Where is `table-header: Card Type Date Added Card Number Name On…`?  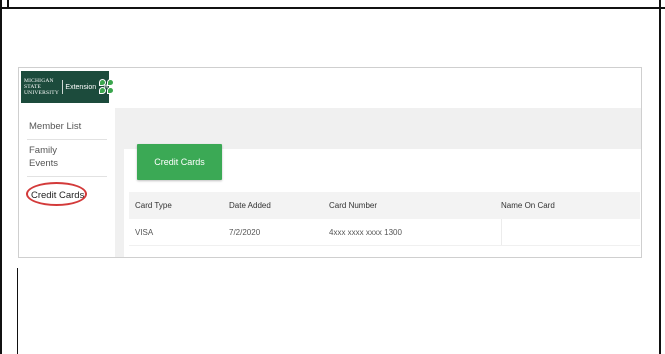
table-header: Card Type Date Added Card Number Name On… is located at coordinates (384, 205).